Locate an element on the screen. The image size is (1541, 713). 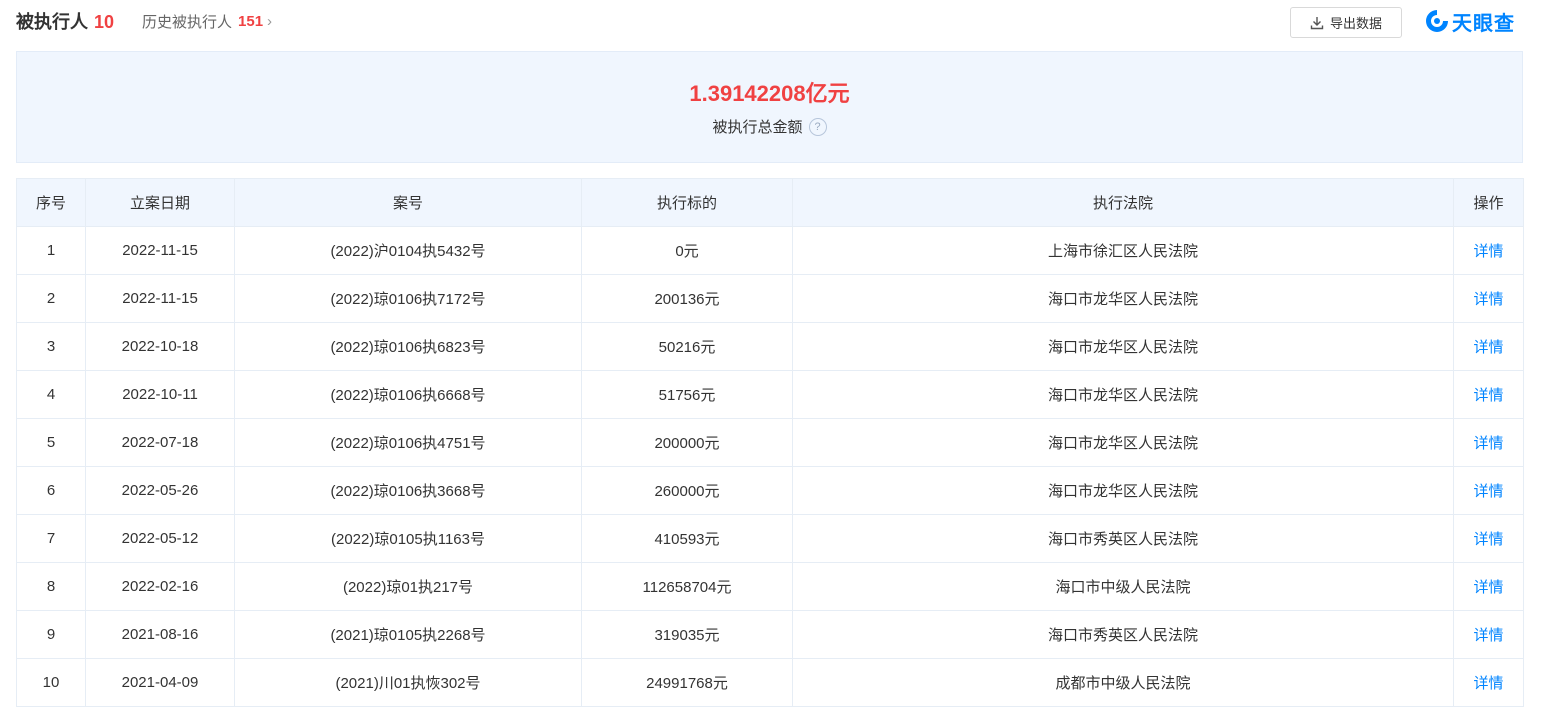
total-amount: 1.39142208亿元 is located at coordinates (769, 93).